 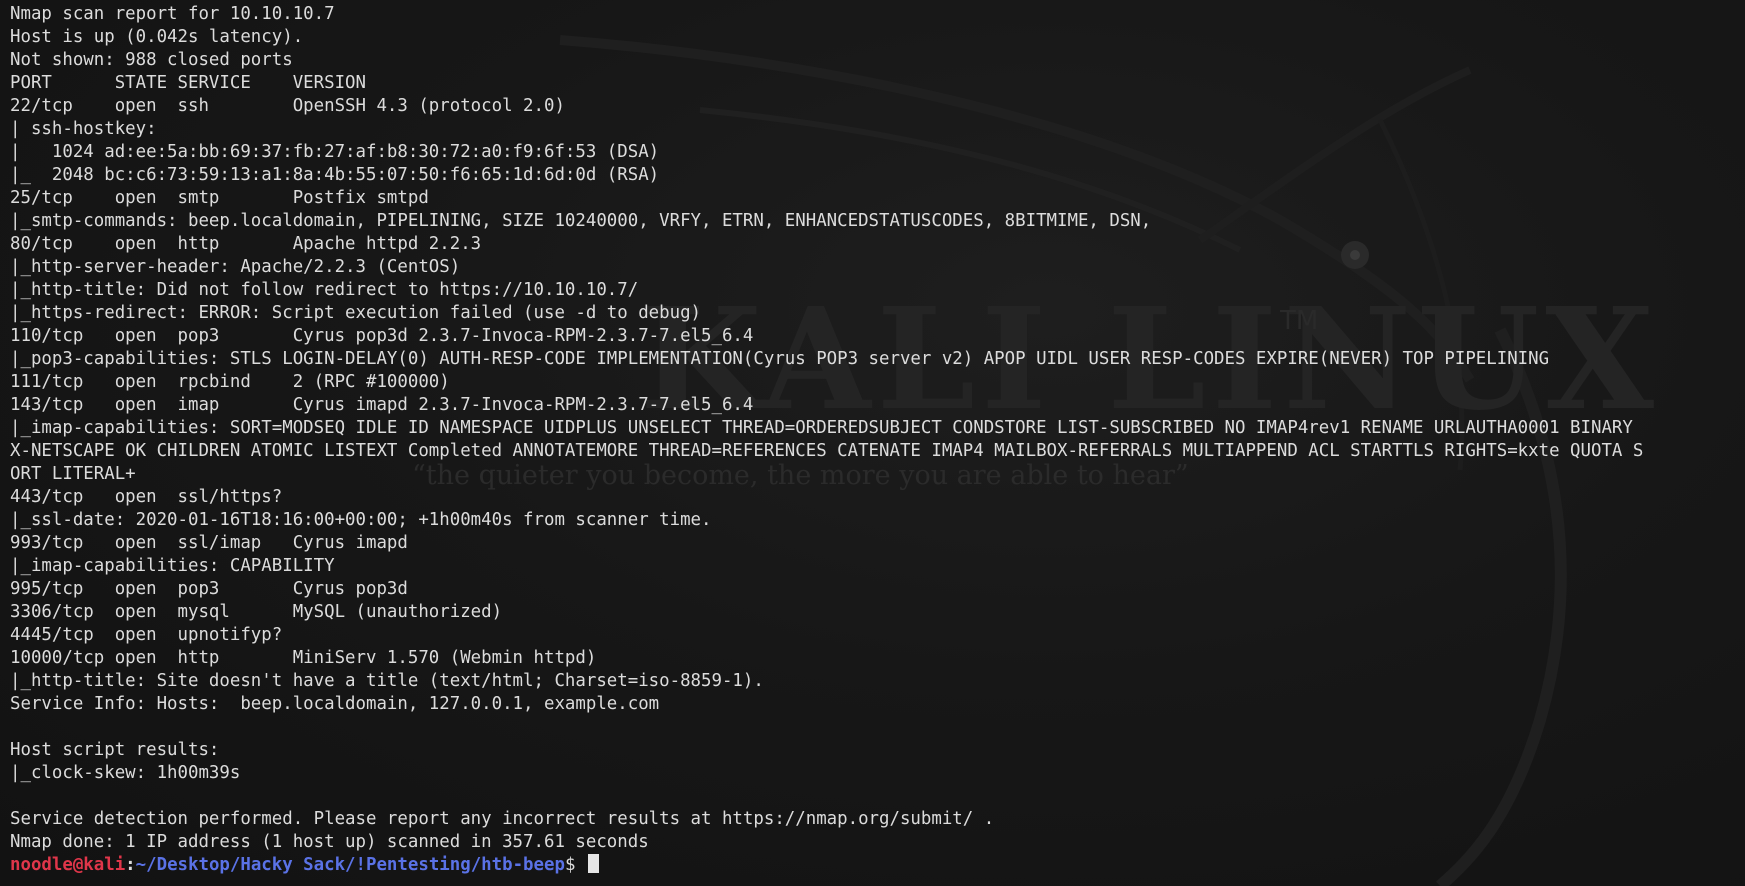 What do you see at coordinates (115, 750) in the screenshot?
I see `terminal-line: Host script results:` at bounding box center [115, 750].